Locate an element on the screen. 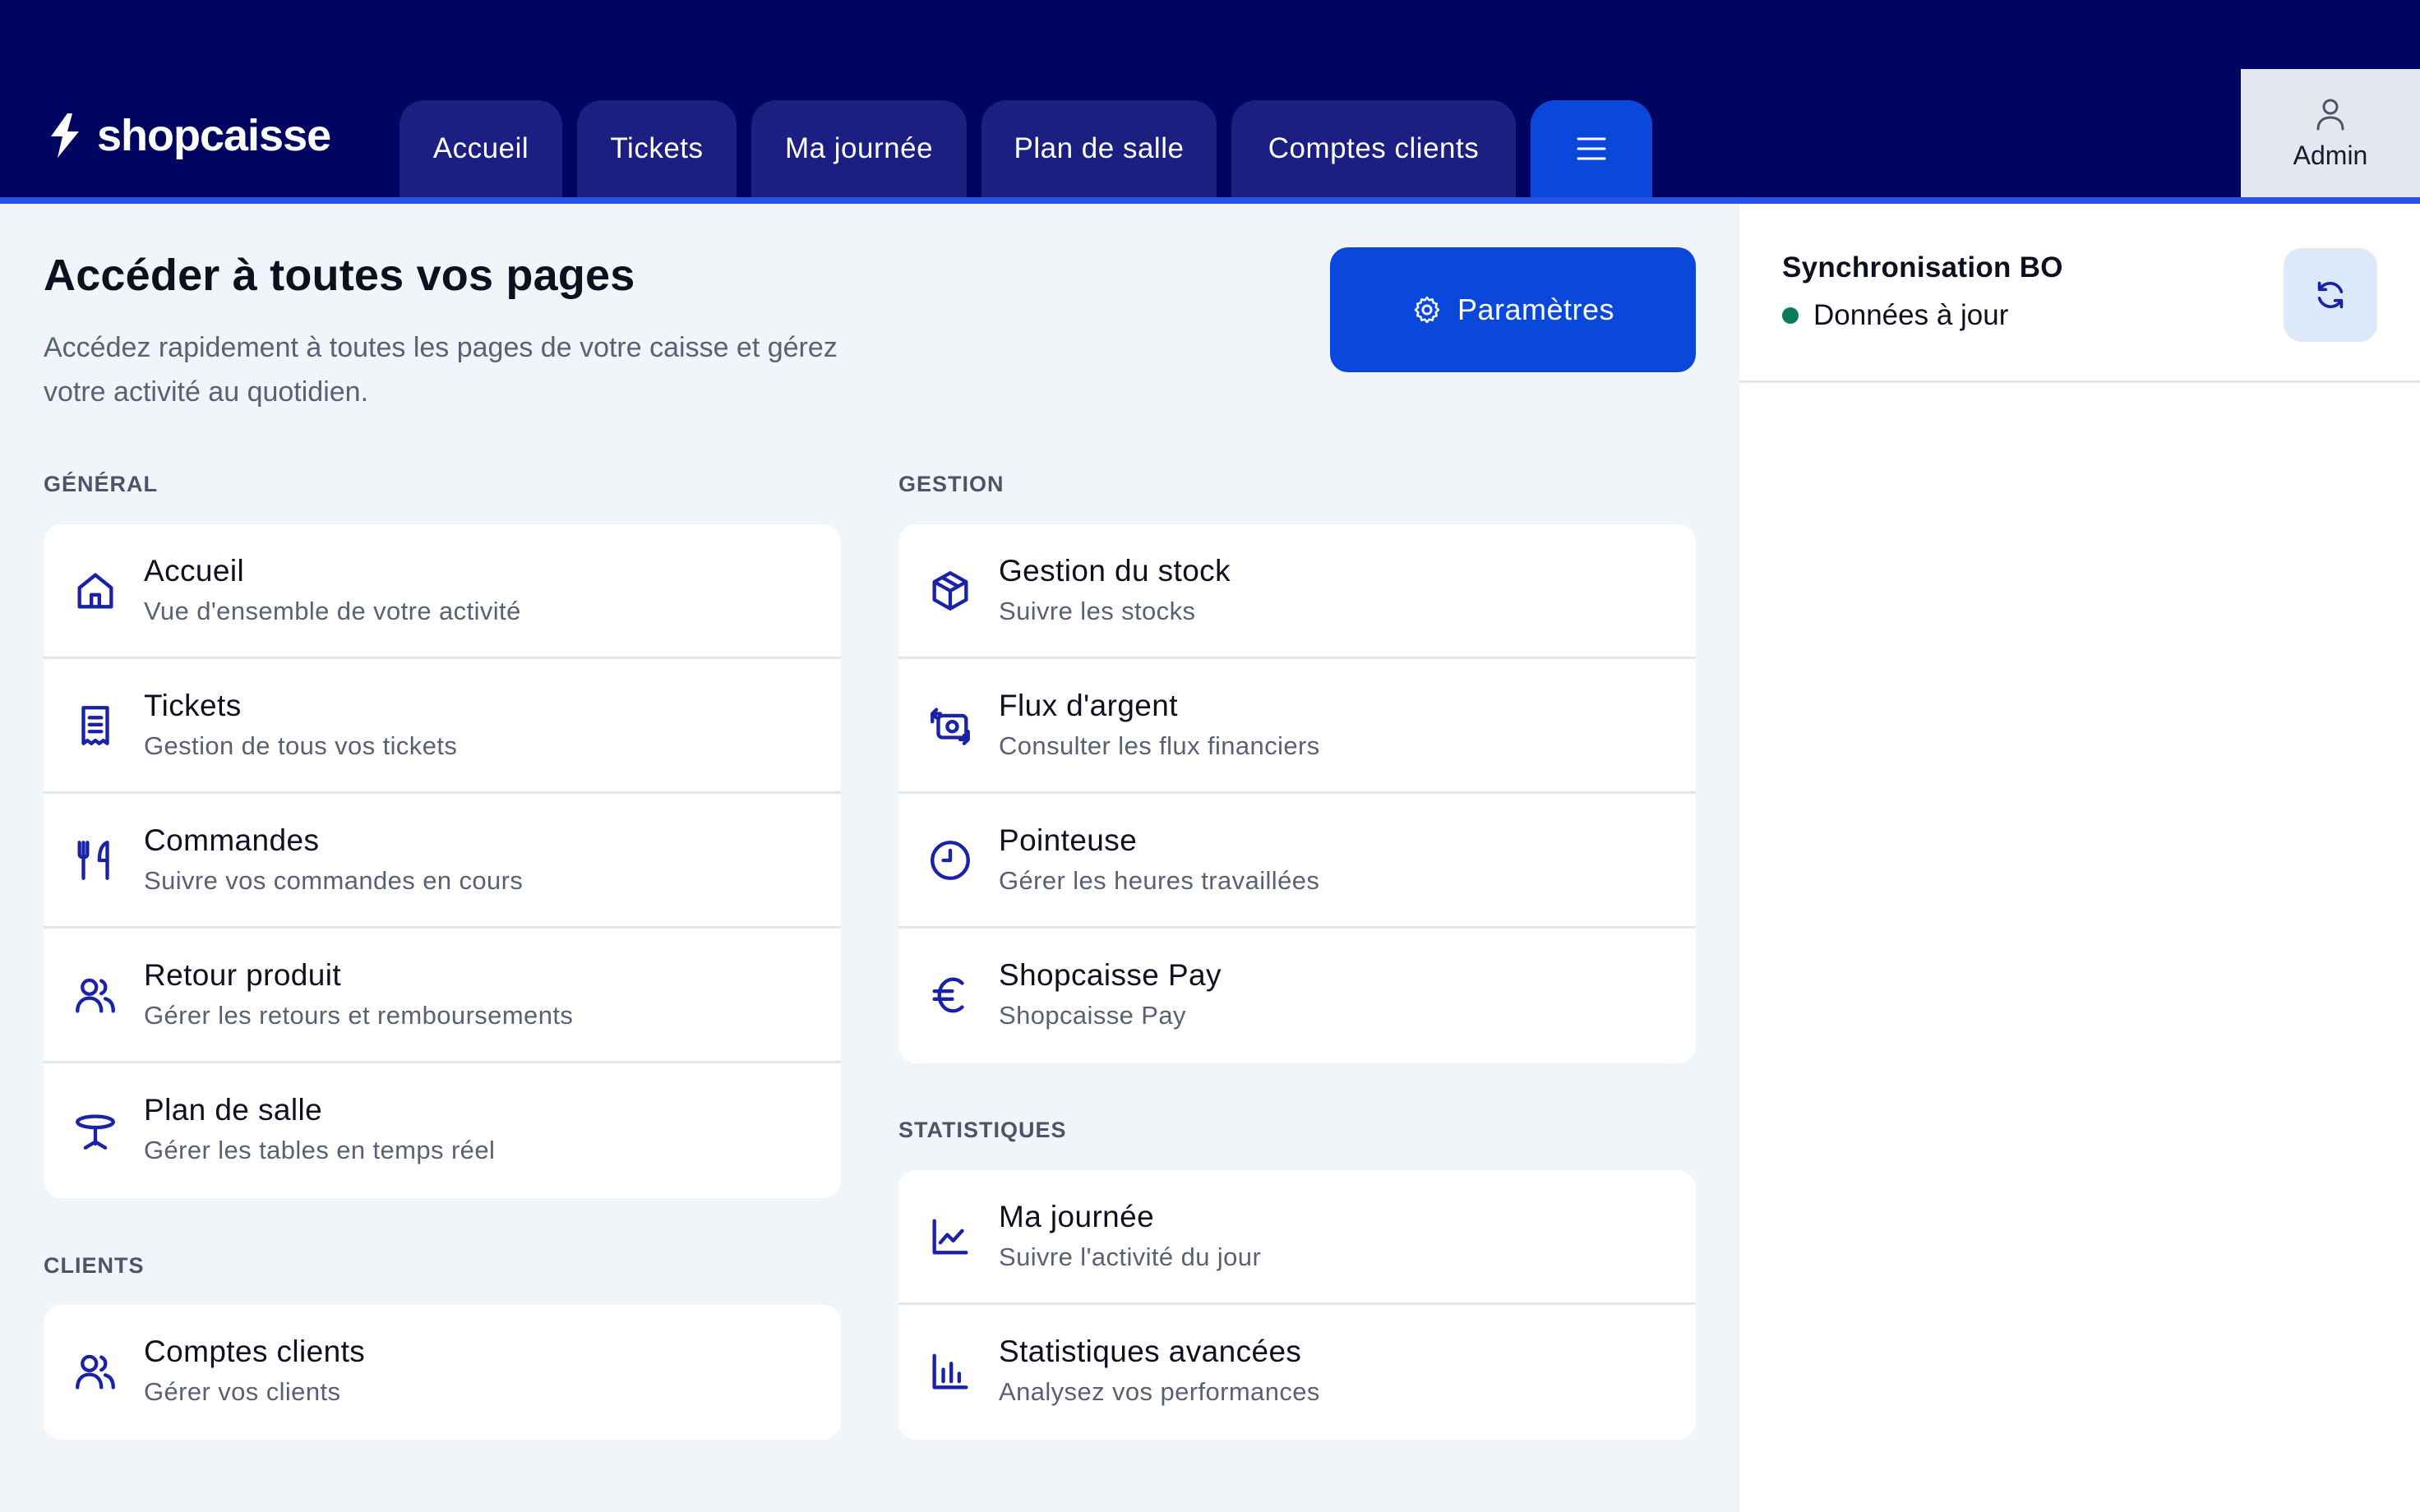 The width and height of the screenshot is (2420, 1512). section-label-statistiques: STATISTIQUES is located at coordinates (982, 1130).